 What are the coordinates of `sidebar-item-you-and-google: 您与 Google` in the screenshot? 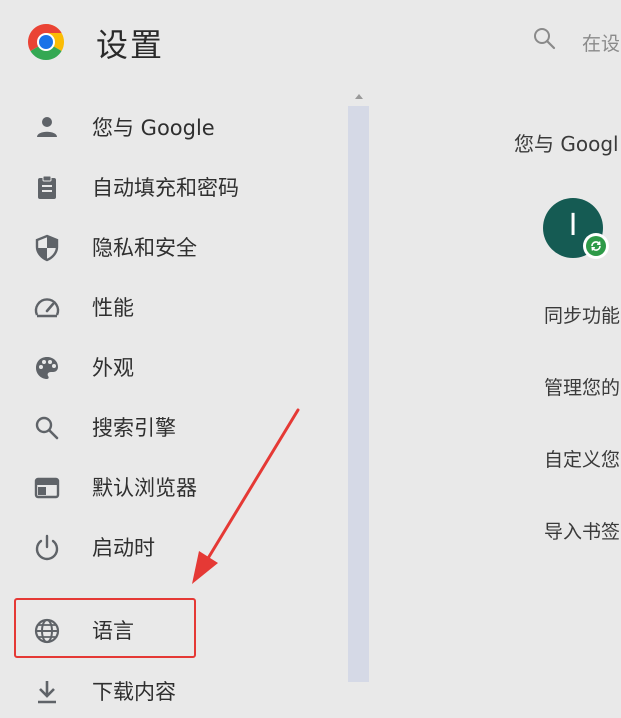 It's located at (179, 126).